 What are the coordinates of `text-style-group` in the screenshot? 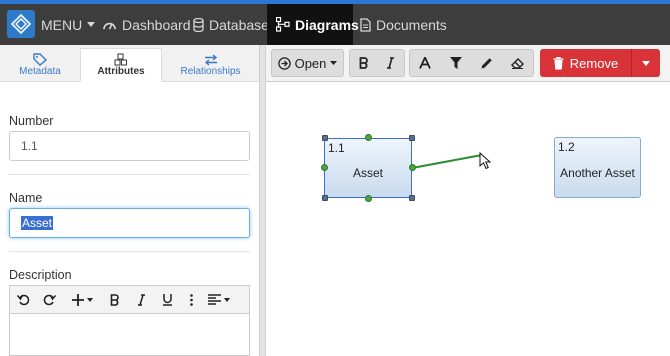 It's located at (377, 63).